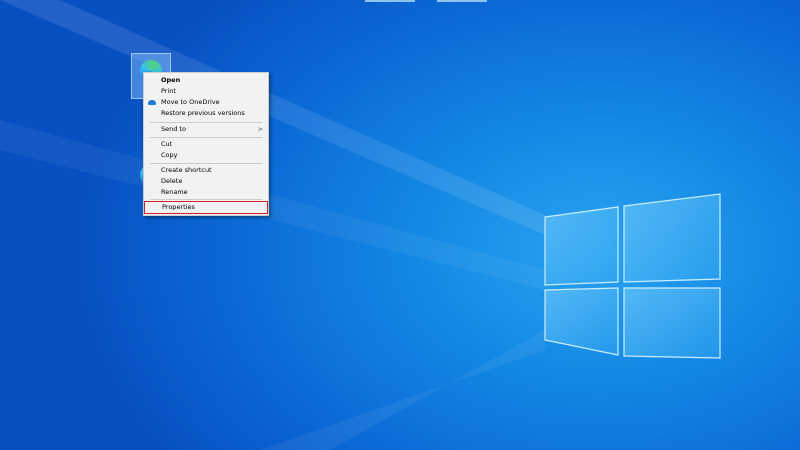  I want to click on menu-item-label: Open, so click(171, 80).